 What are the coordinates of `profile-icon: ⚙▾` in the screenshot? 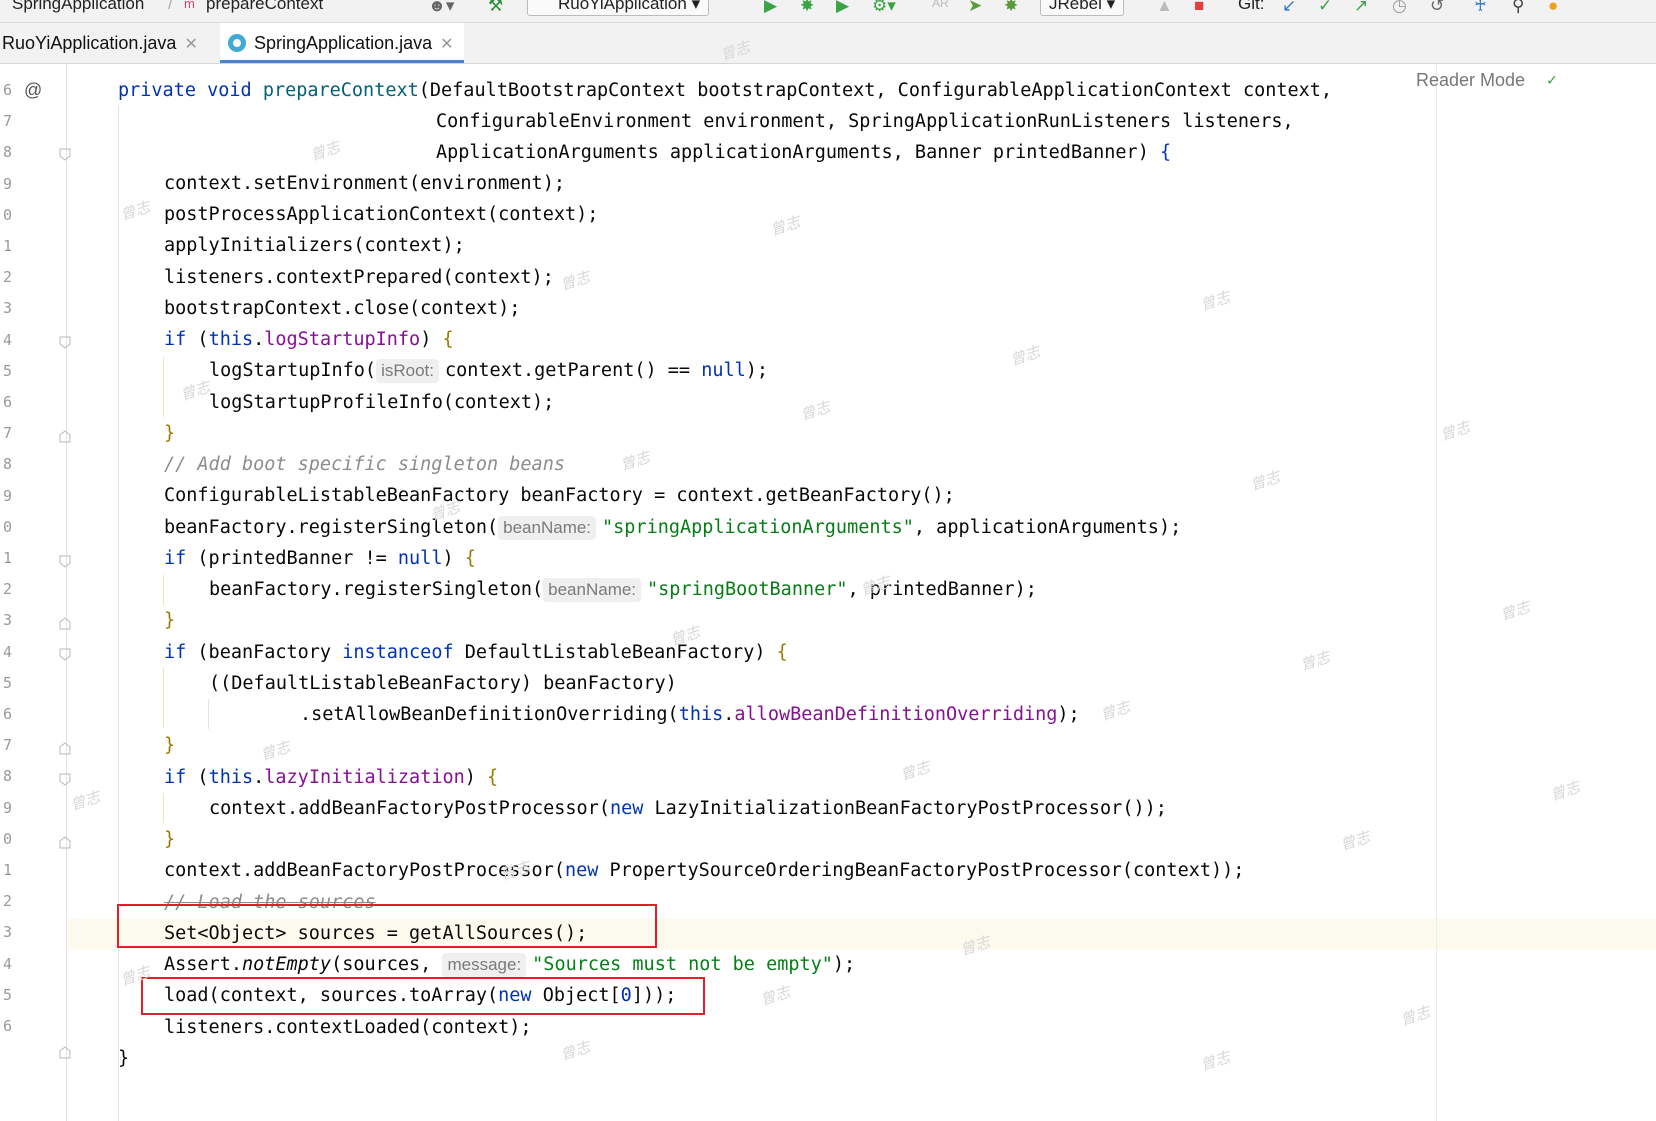 It's located at (884, 8).